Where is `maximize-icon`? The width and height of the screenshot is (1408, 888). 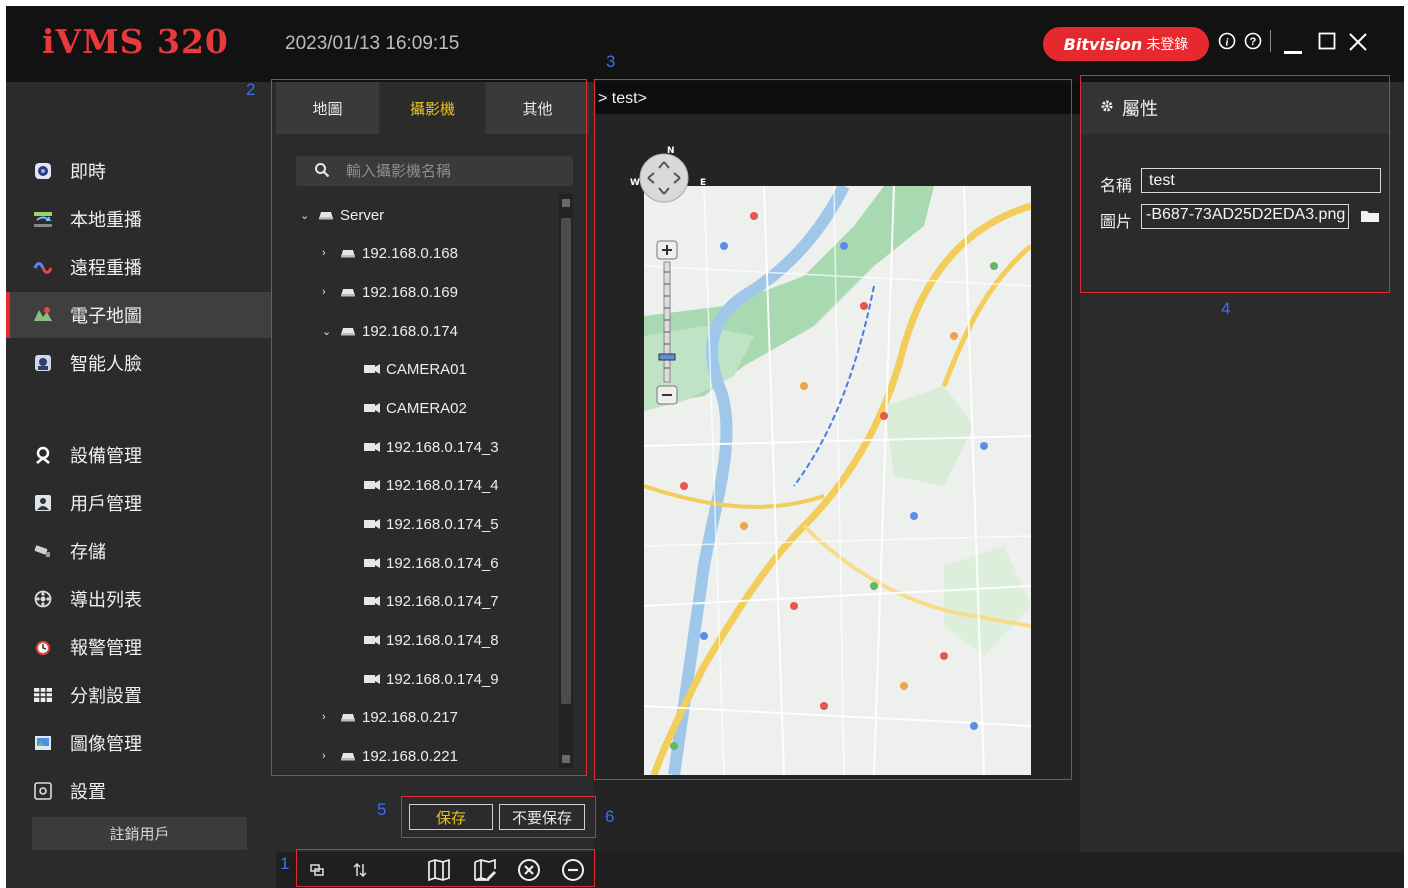 maximize-icon is located at coordinates (1327, 43).